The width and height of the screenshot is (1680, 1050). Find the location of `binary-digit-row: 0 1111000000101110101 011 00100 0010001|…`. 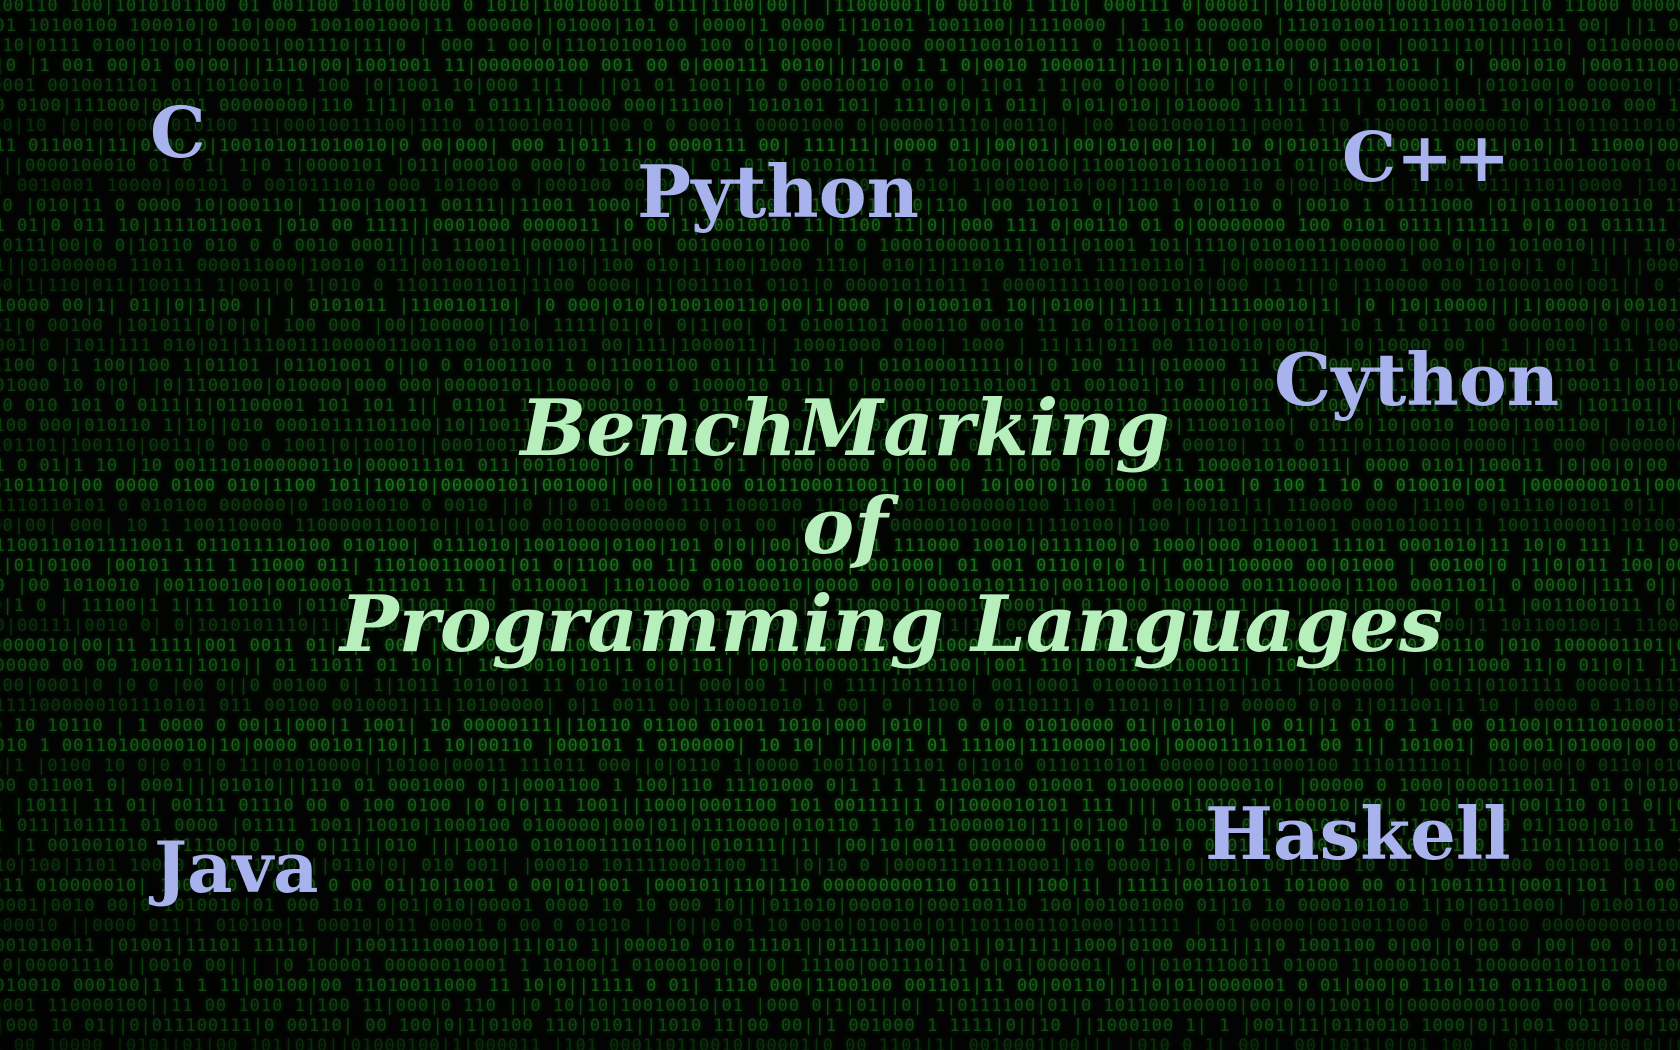

binary-digit-row: 0 1111000000101110101 011 00100 0010001|… is located at coordinates (840, 706).